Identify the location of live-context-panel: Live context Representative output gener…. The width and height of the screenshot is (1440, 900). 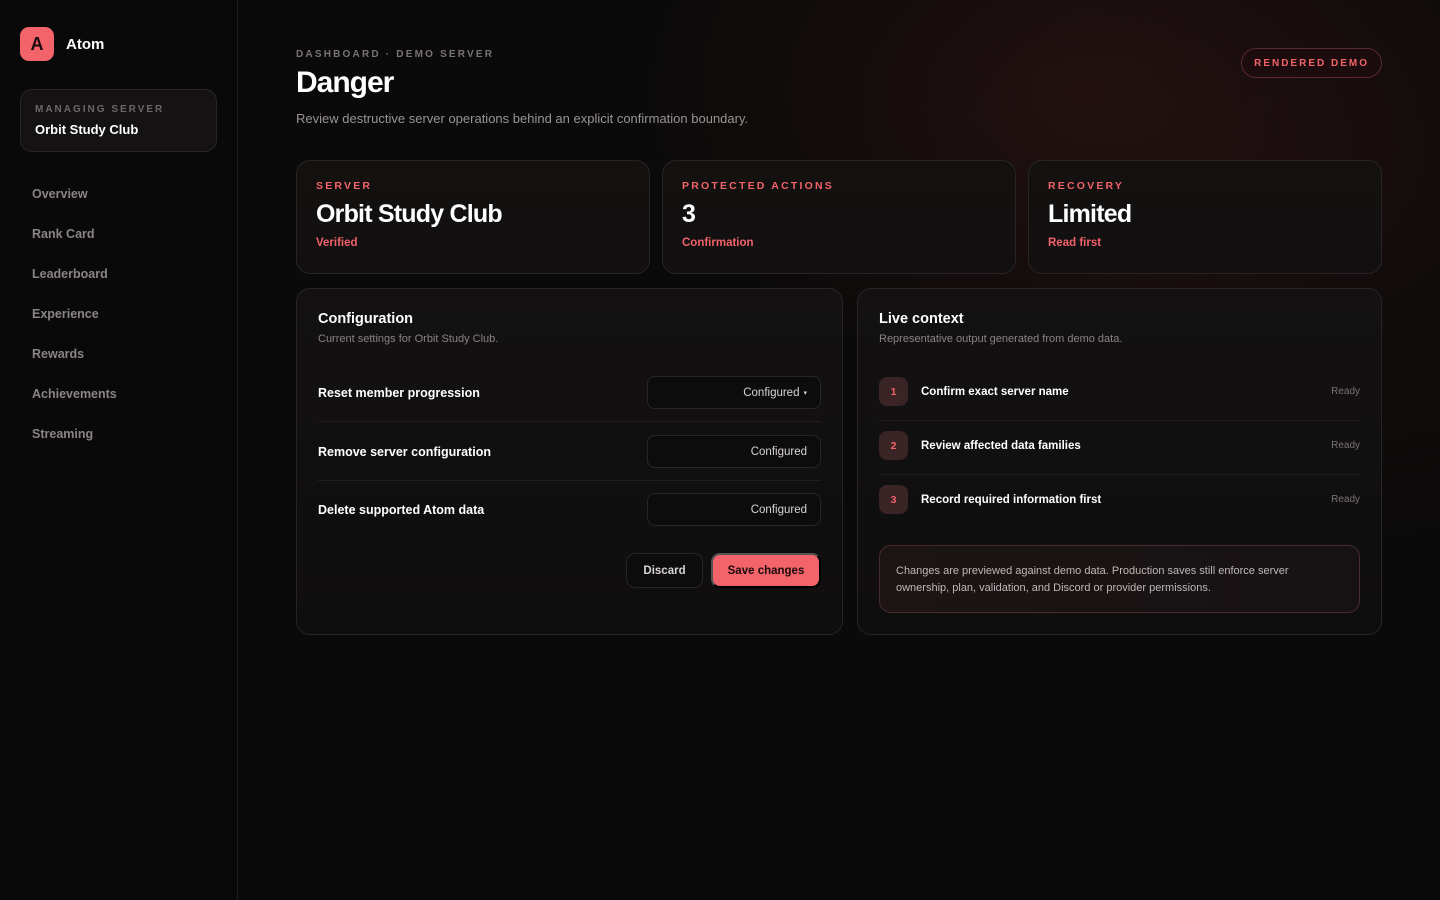
(1119, 461).